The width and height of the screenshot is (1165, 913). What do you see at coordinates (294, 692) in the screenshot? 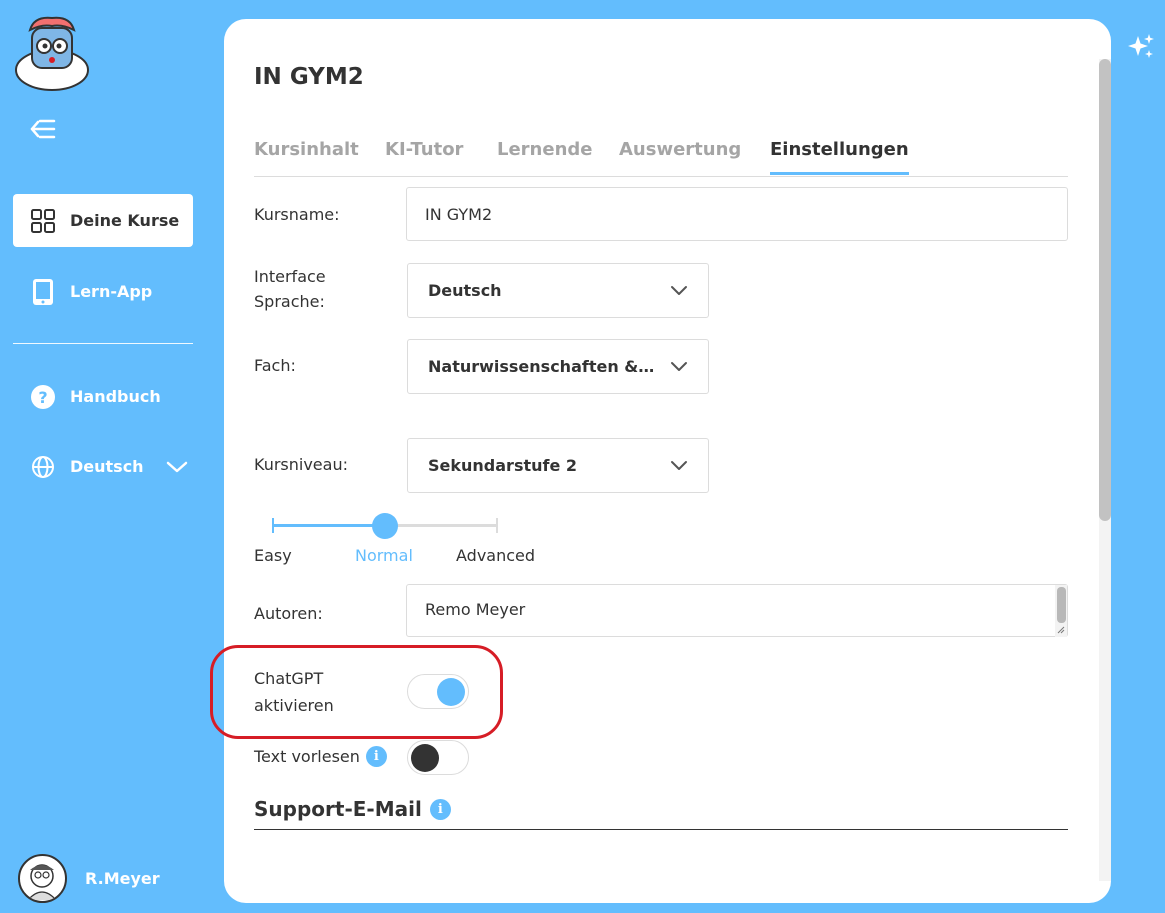
I see `chatgpt-label: ChatGPT aktivieren` at bounding box center [294, 692].